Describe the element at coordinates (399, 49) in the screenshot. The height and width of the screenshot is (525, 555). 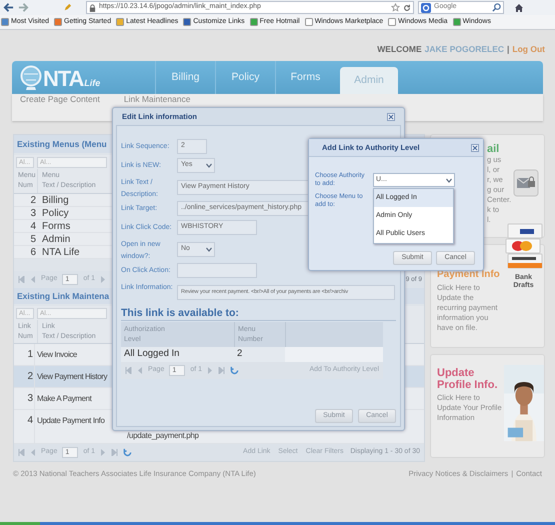
I see `welcome-text: WELCOME` at that location.